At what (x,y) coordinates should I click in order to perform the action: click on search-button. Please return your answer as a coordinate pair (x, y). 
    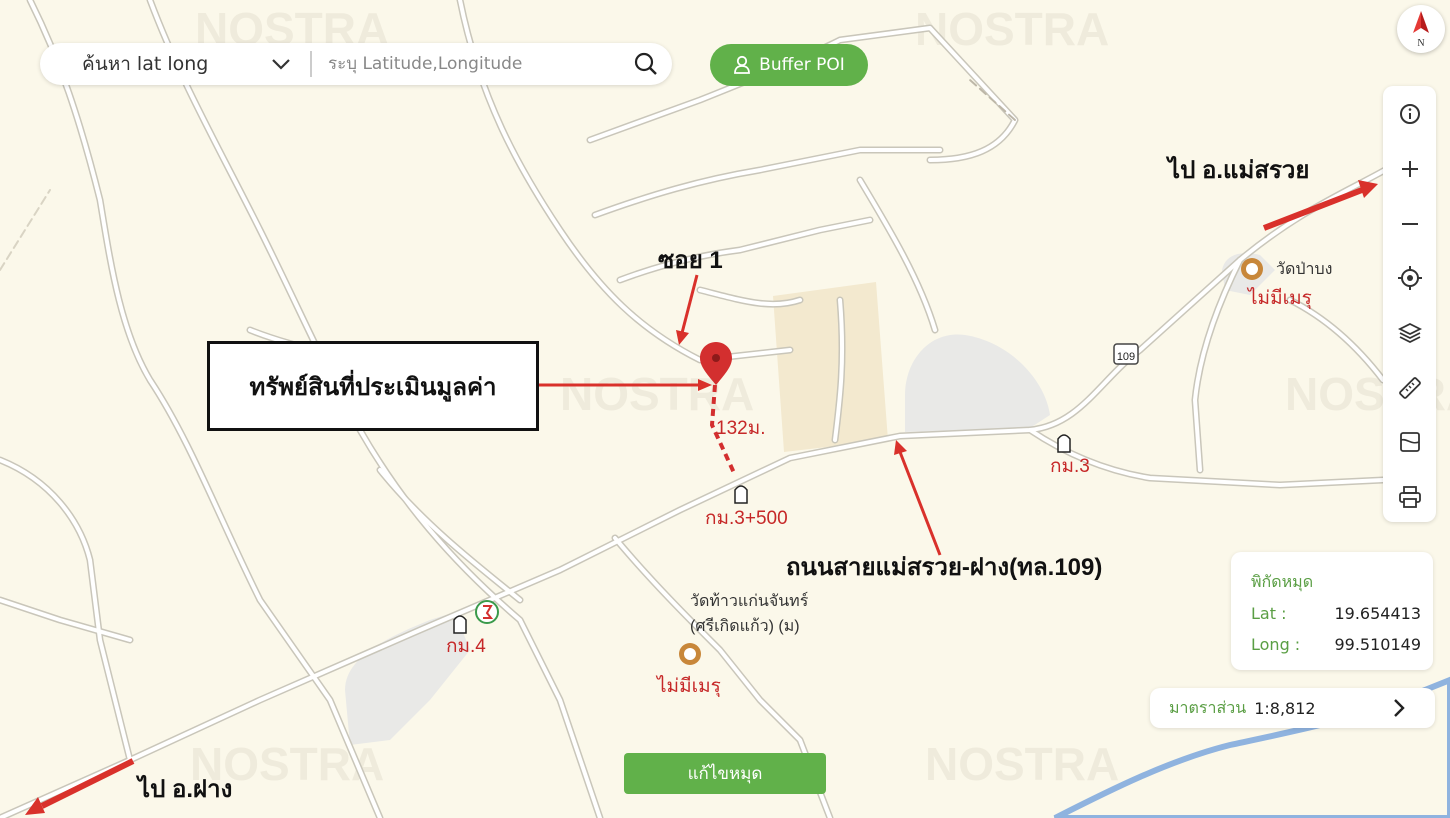
    Looking at the image, I should click on (646, 64).